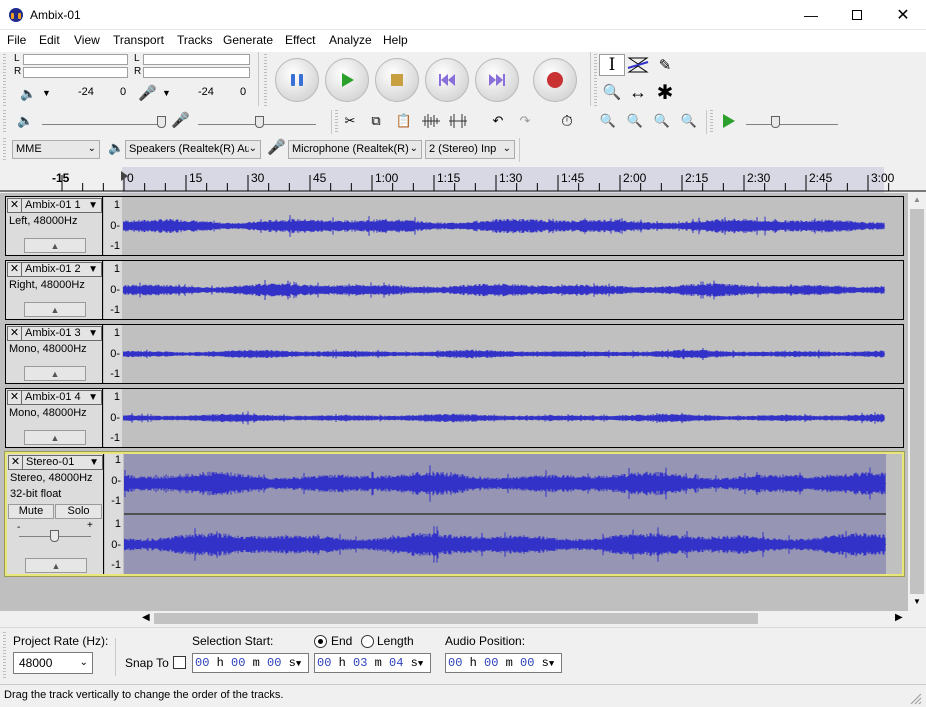  Describe the element at coordinates (297, 80) in the screenshot. I see `pause-button` at that location.